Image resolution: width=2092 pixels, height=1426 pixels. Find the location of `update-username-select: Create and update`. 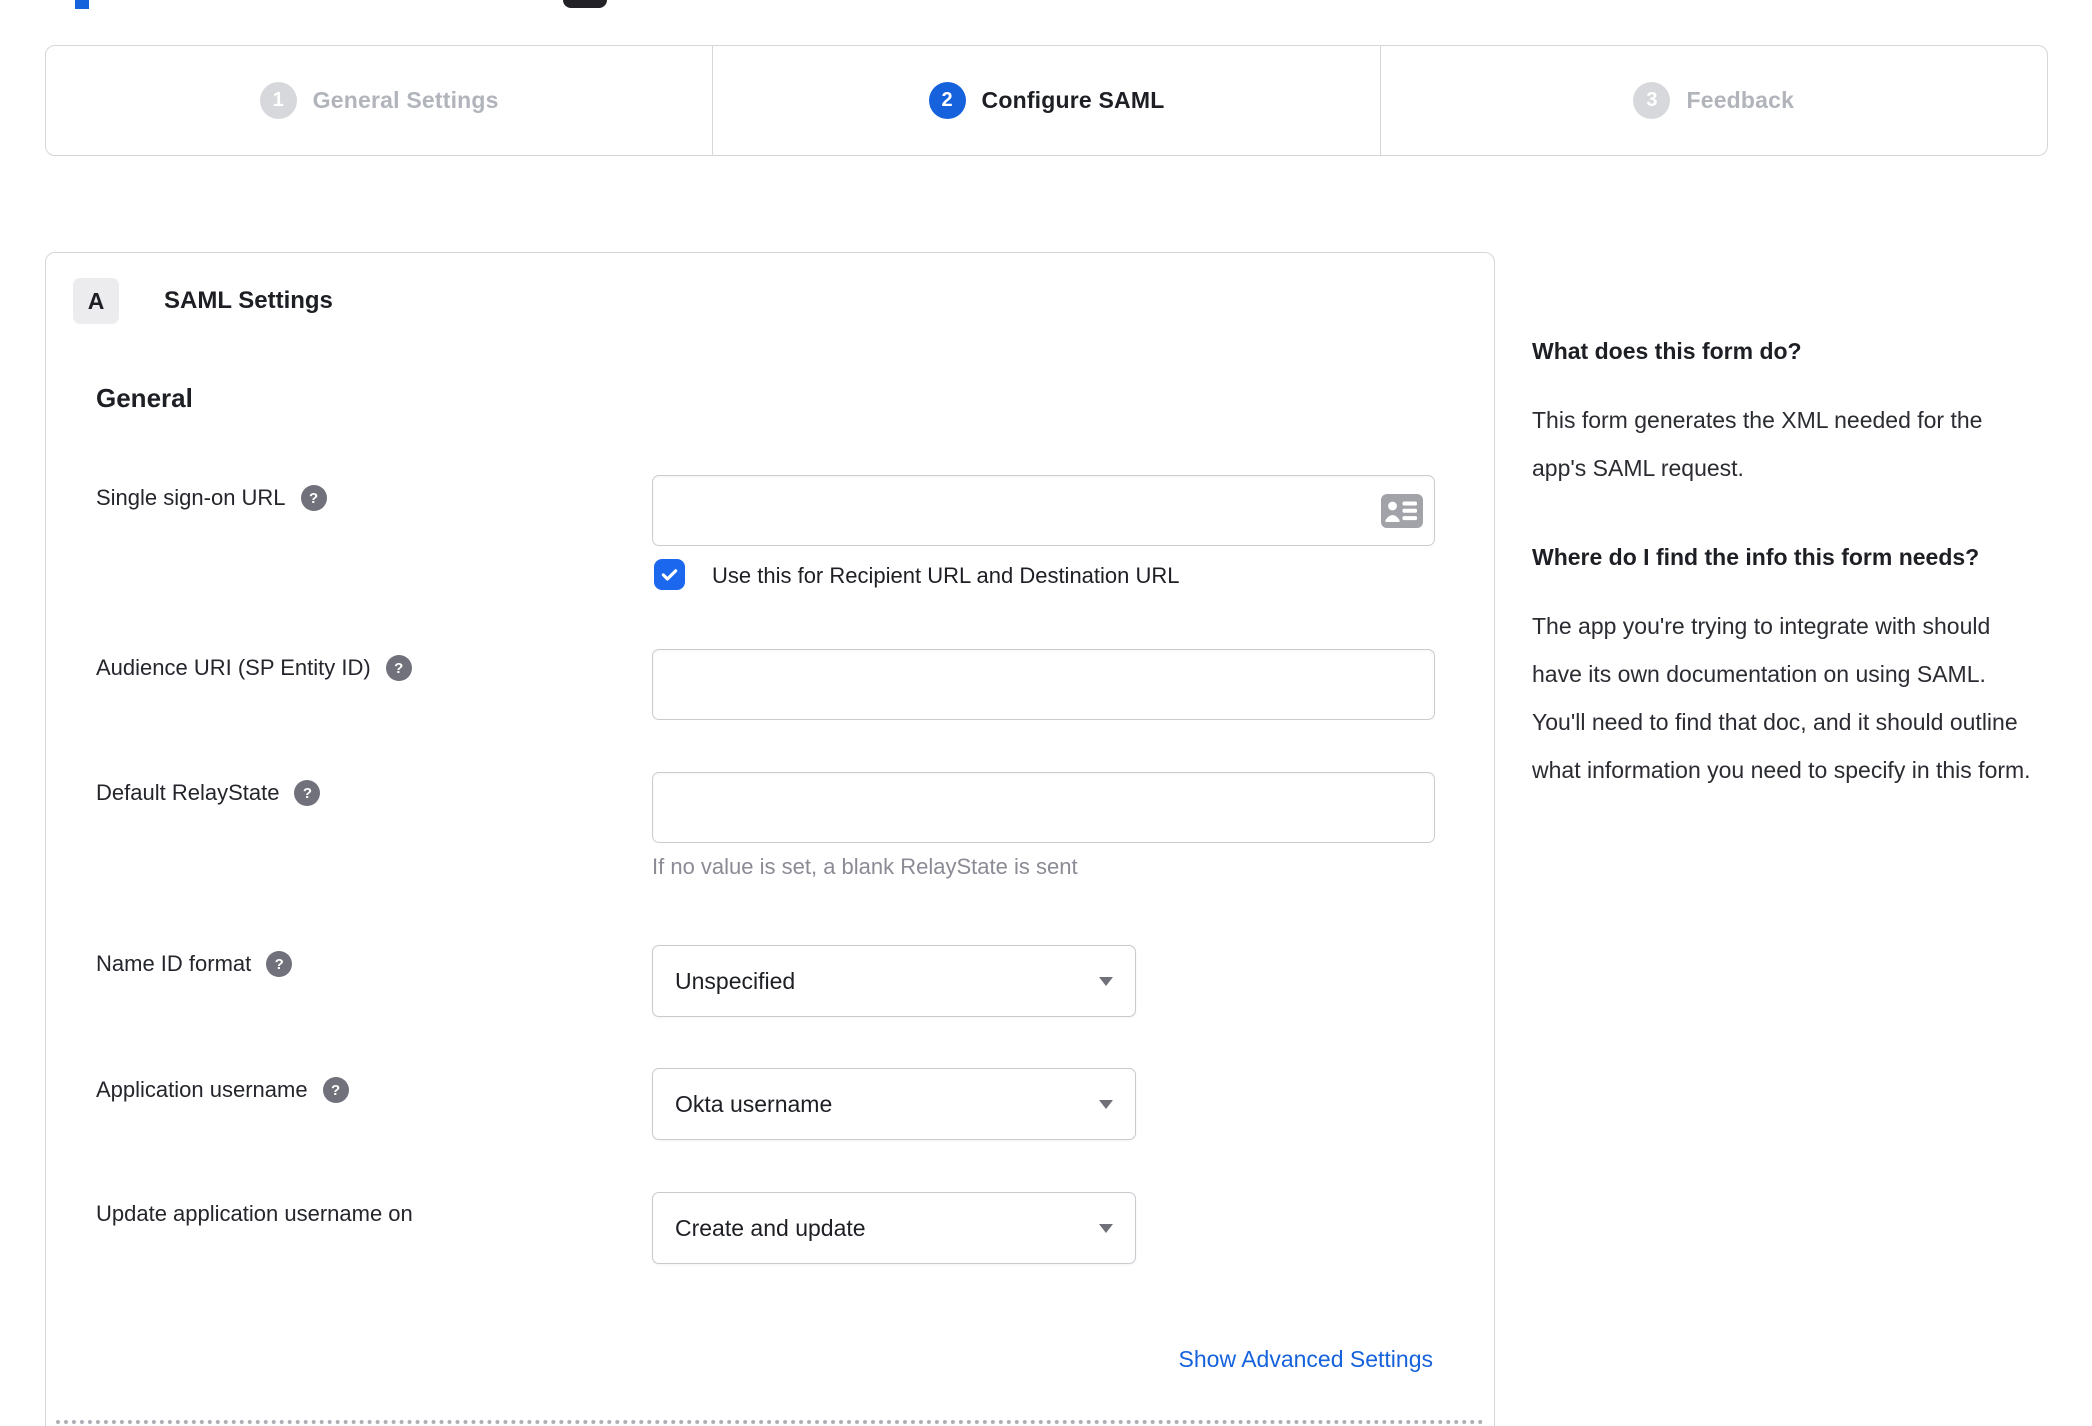

update-username-select: Create and update is located at coordinates (894, 1228).